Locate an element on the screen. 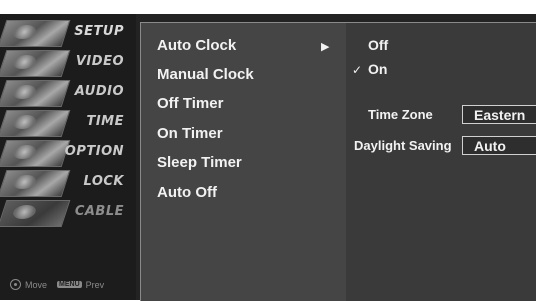  menu-item-label: On Timer is located at coordinates (190, 133).